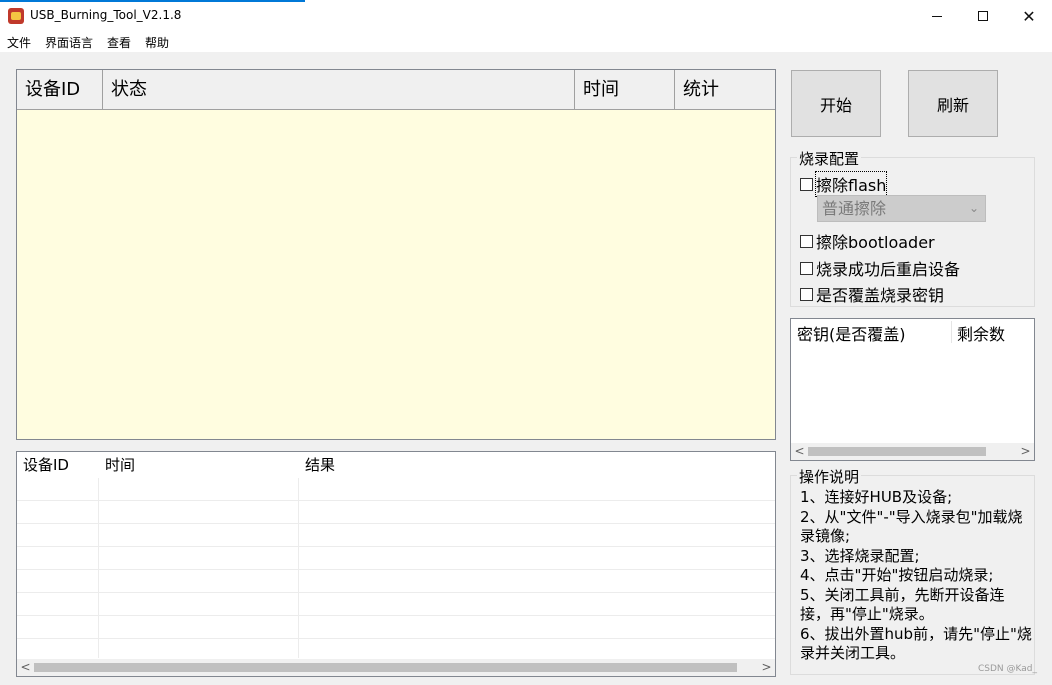 This screenshot has width=1052, height=685. I want to click on minimize-button, so click(937, 16).